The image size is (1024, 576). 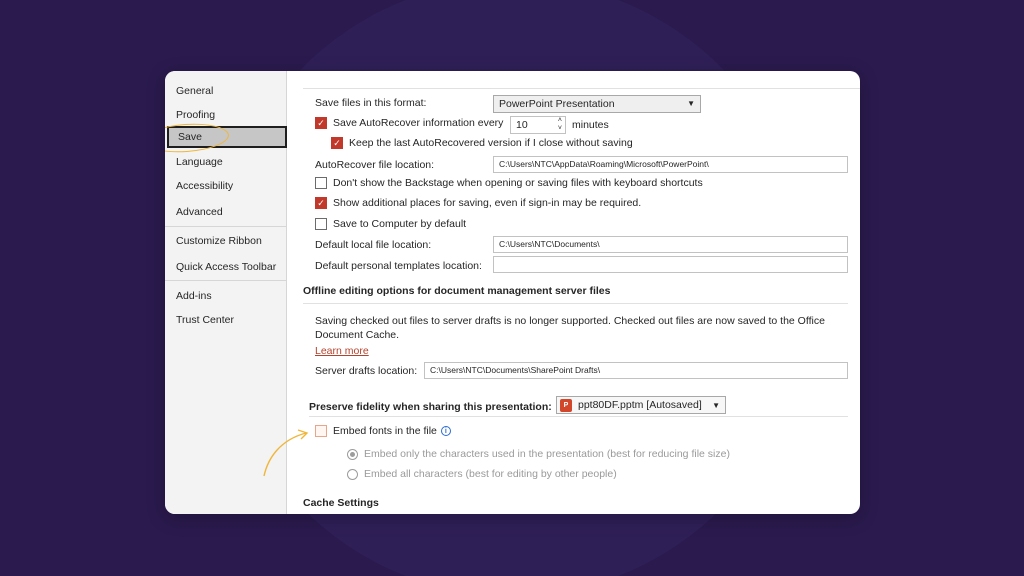 What do you see at coordinates (226, 91) in the screenshot?
I see `sidebar-item-general: General` at bounding box center [226, 91].